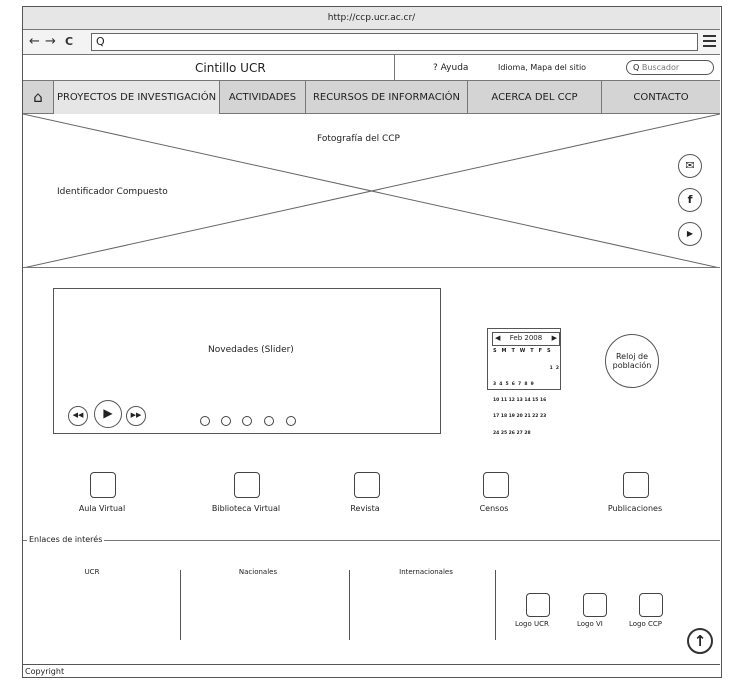 This screenshot has width=744, height=682. Describe the element at coordinates (660, 67) in the screenshot. I see `search-placeholder: Buscador` at that location.